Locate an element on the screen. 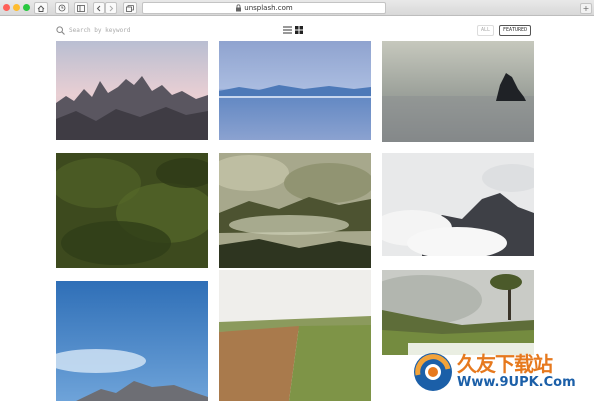 The height and width of the screenshot is (401, 594). back-button is located at coordinates (99, 8).